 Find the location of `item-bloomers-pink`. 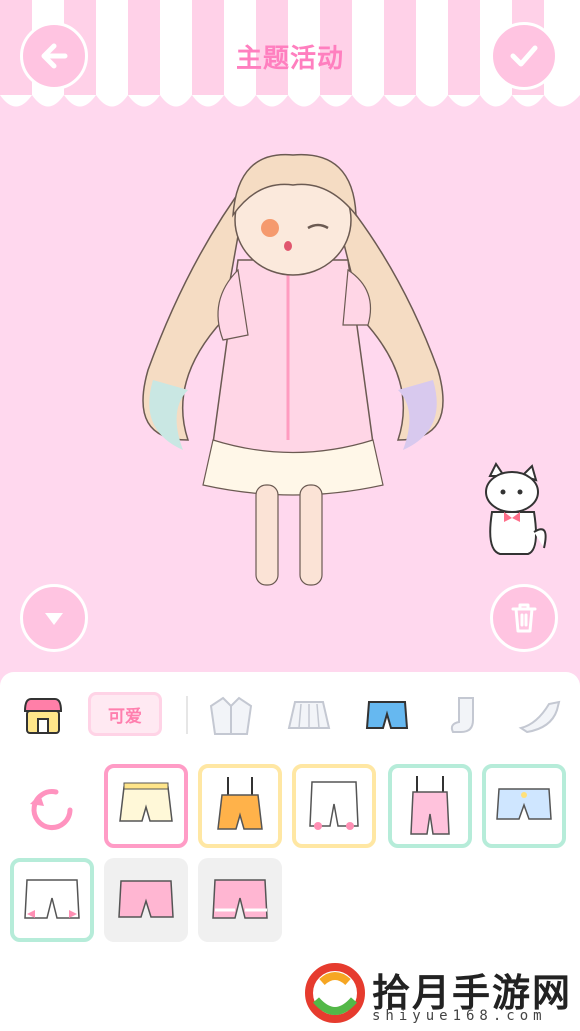

item-bloomers-pink is located at coordinates (146, 900).